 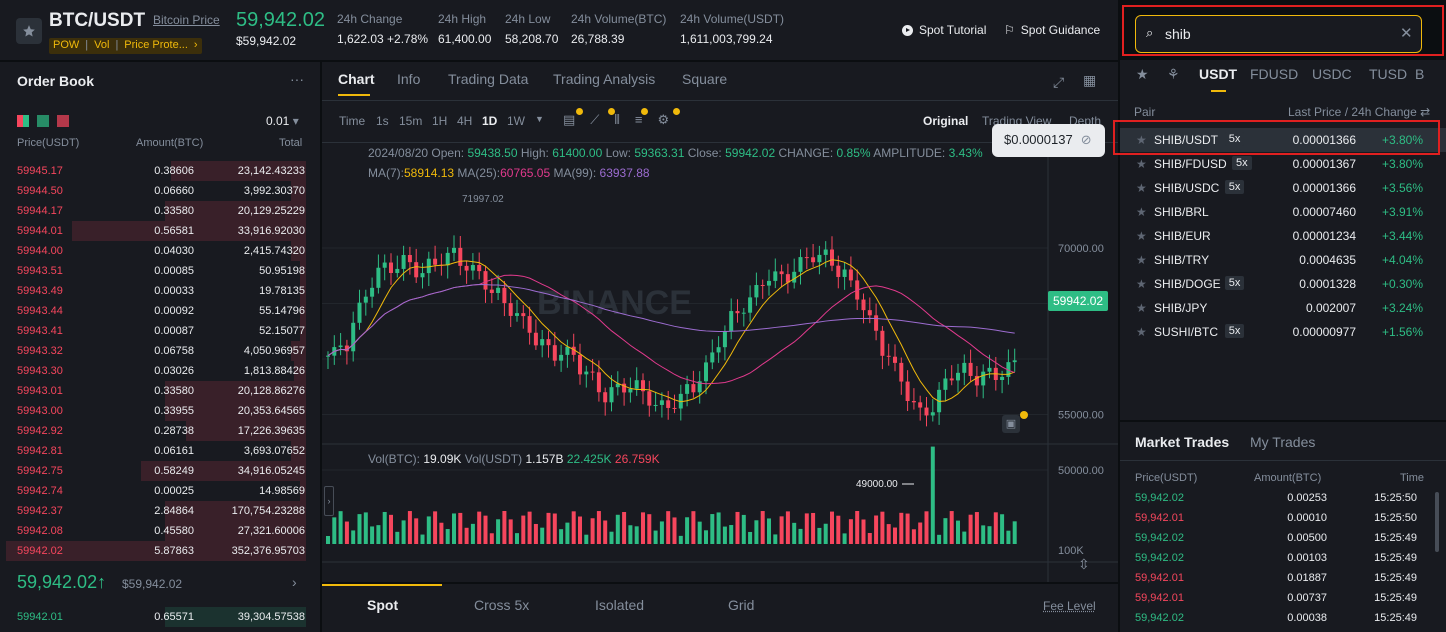 I want to click on ask-row: 59942.08 0.45580 27,321.60006, so click(x=160, y=531).